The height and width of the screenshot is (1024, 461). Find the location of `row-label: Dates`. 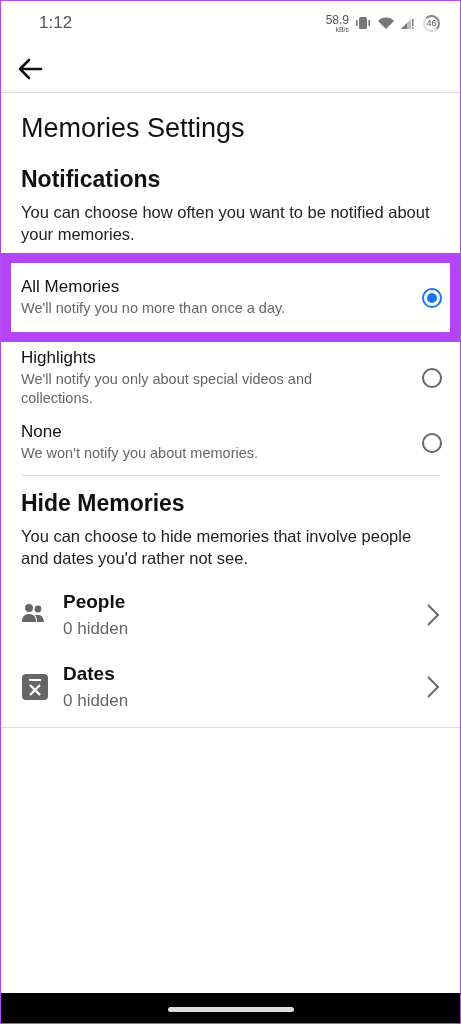

row-label: Dates is located at coordinates (89, 674).